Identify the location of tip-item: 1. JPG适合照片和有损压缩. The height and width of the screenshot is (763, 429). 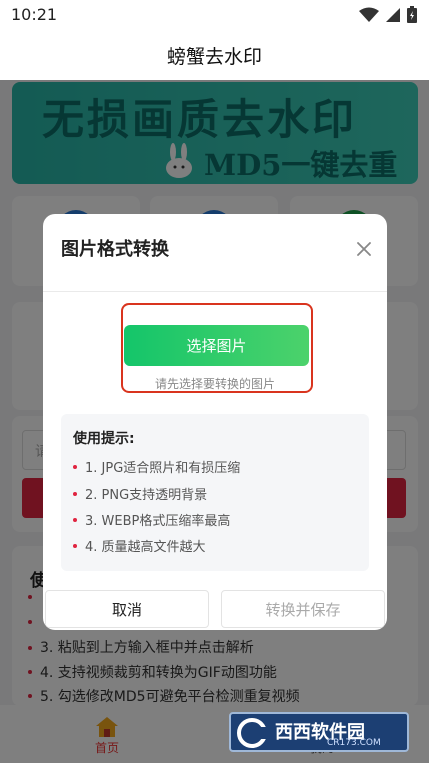
(156, 466).